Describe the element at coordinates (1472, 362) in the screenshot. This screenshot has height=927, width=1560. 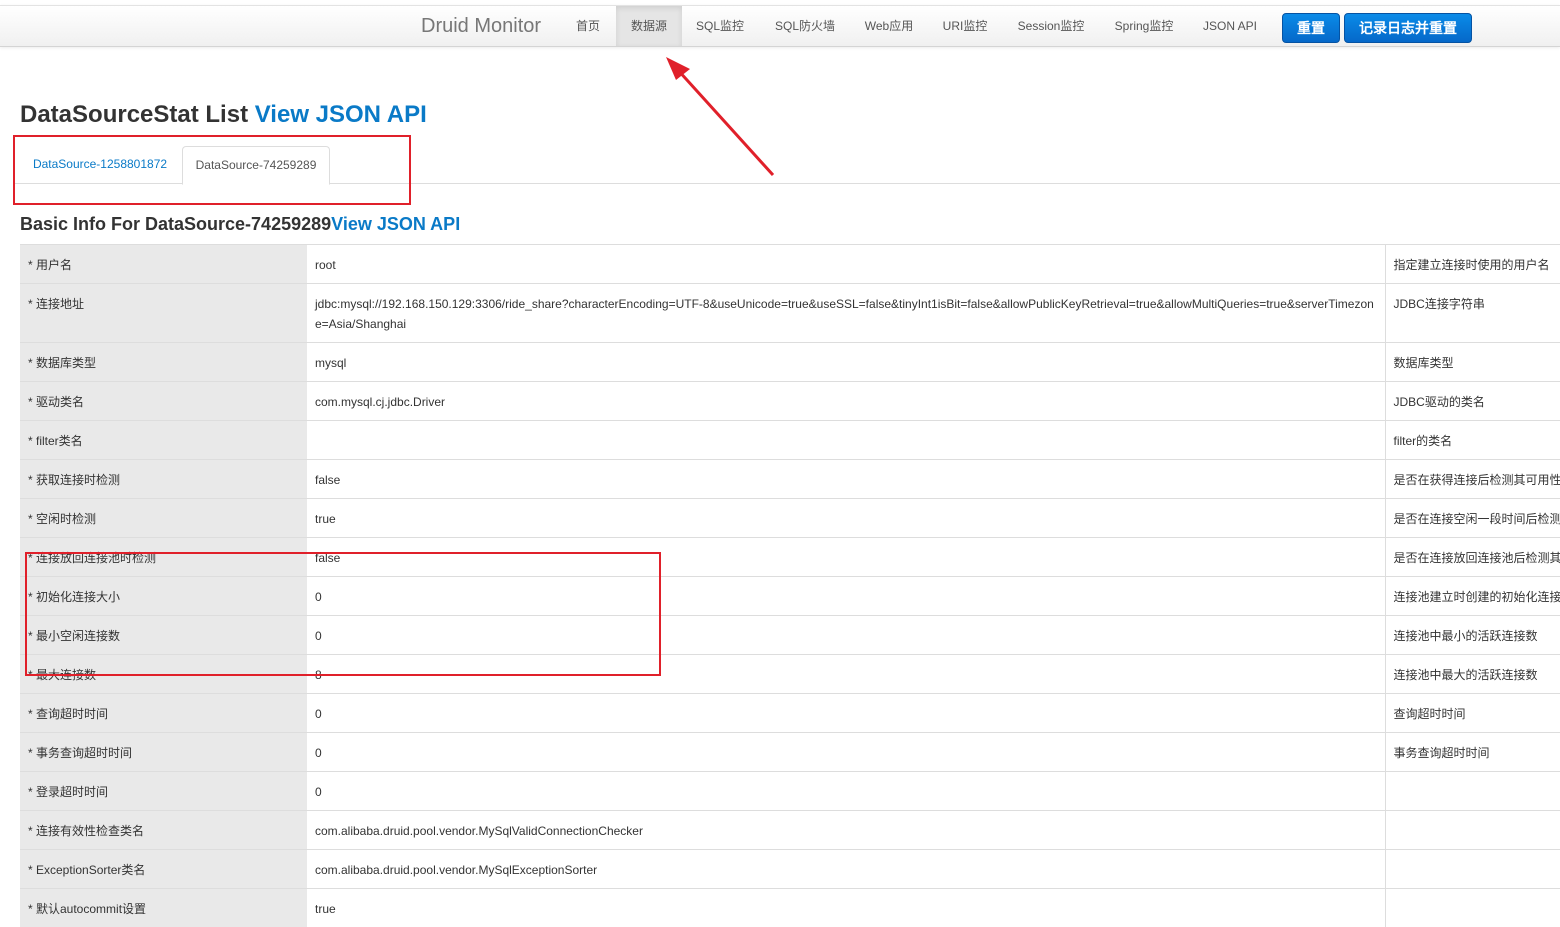
I see `table-cell-desc: 数据库类型` at that location.